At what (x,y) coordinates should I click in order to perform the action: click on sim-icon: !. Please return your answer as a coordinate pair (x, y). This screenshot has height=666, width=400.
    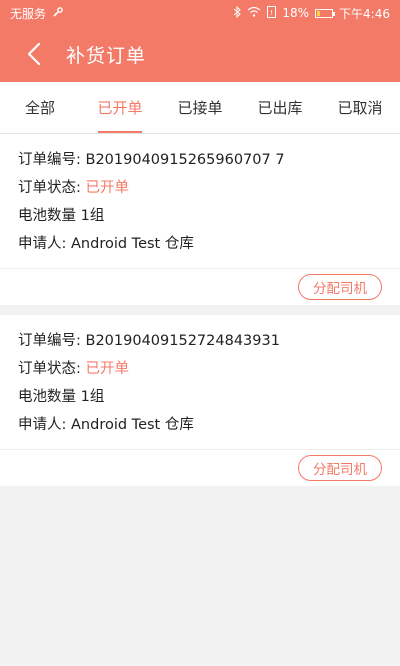
    Looking at the image, I should click on (272, 13).